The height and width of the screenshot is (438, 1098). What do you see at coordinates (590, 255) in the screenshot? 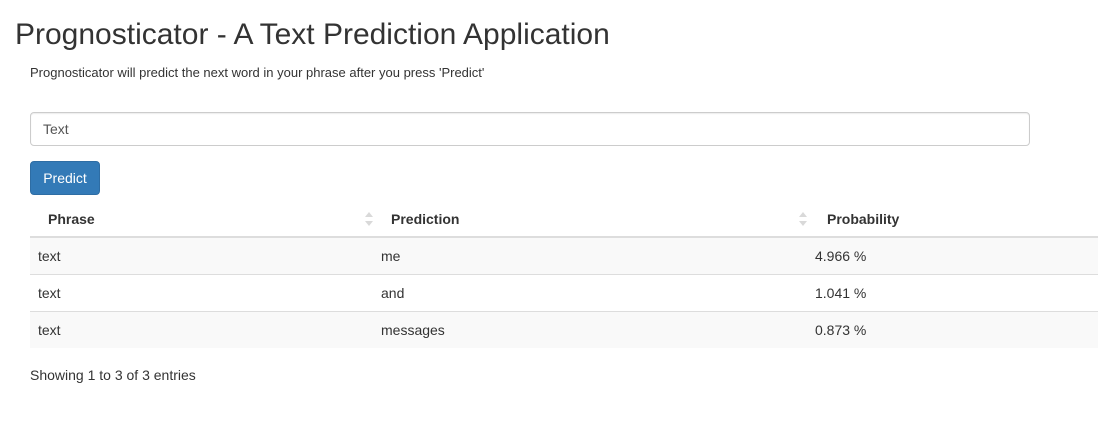
I see `cell-prediction: me` at bounding box center [590, 255].